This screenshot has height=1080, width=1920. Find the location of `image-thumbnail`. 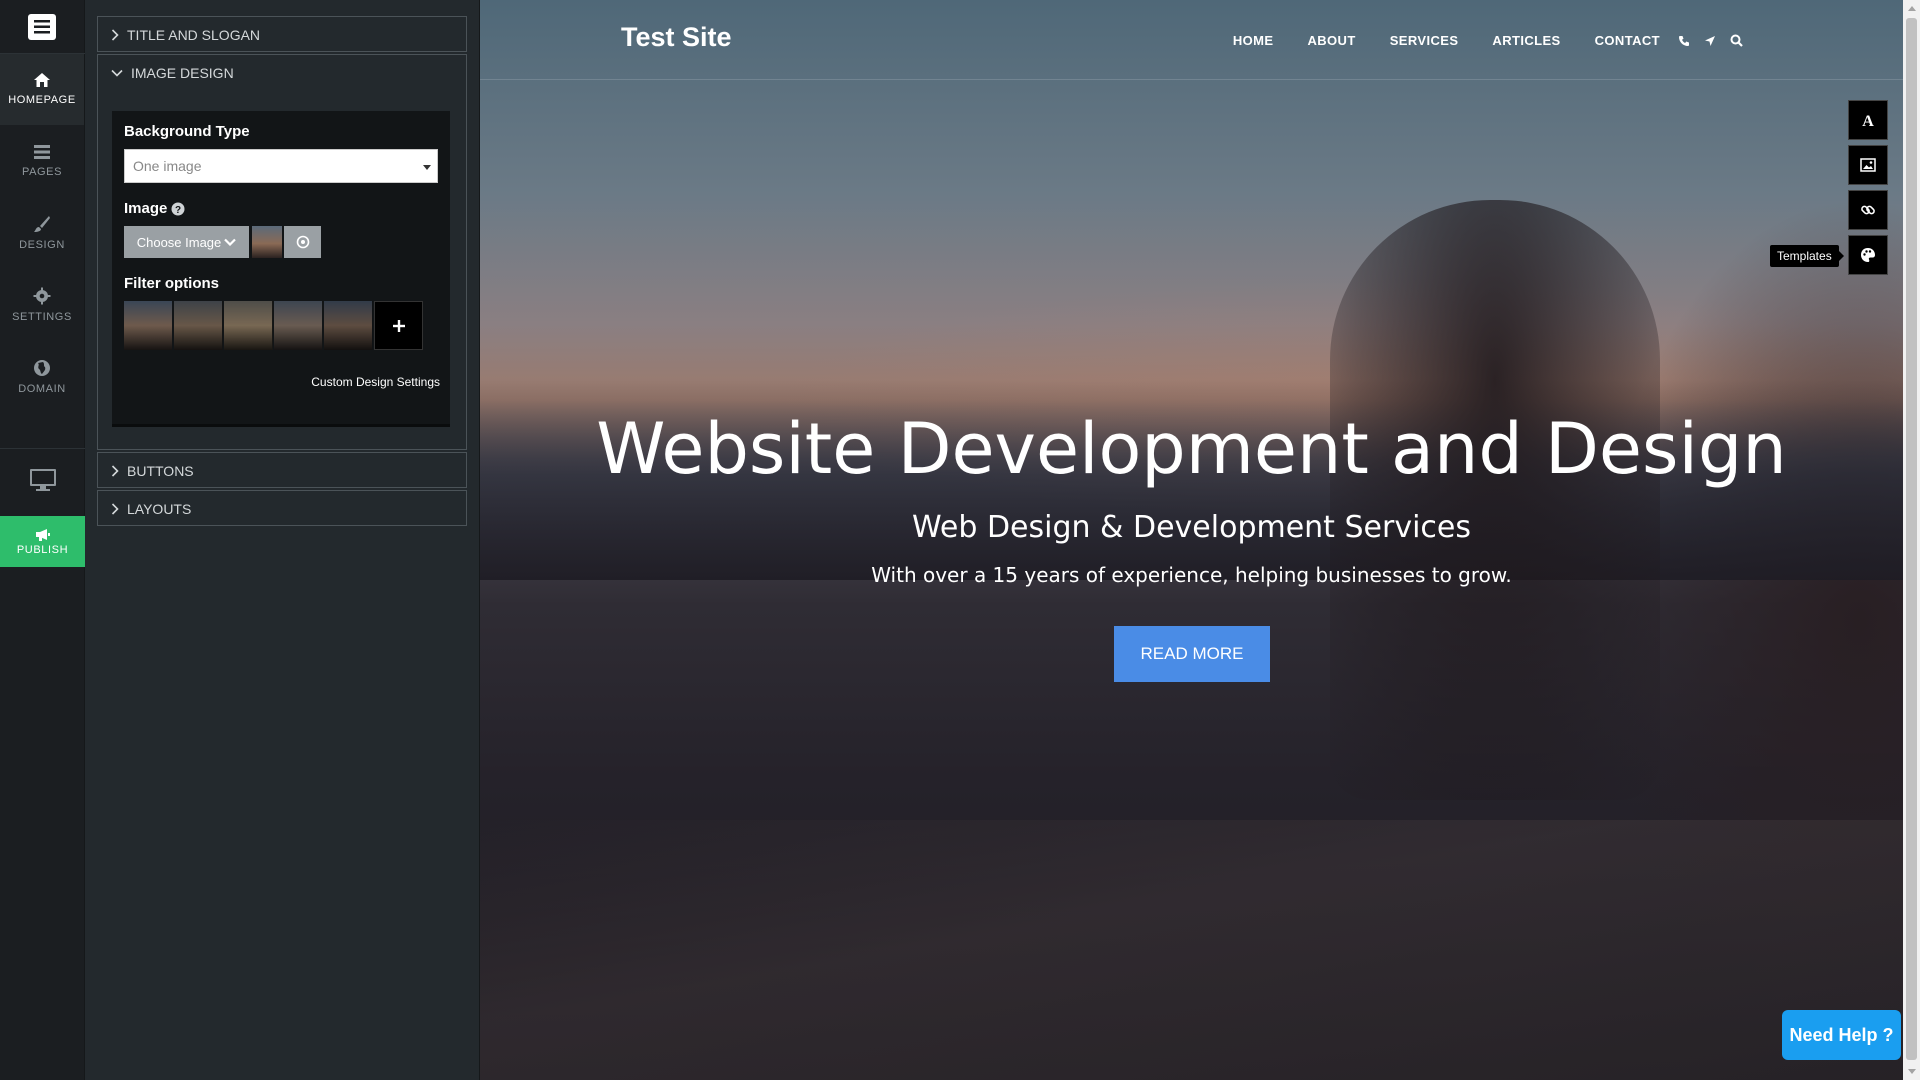

image-thumbnail is located at coordinates (267, 242).